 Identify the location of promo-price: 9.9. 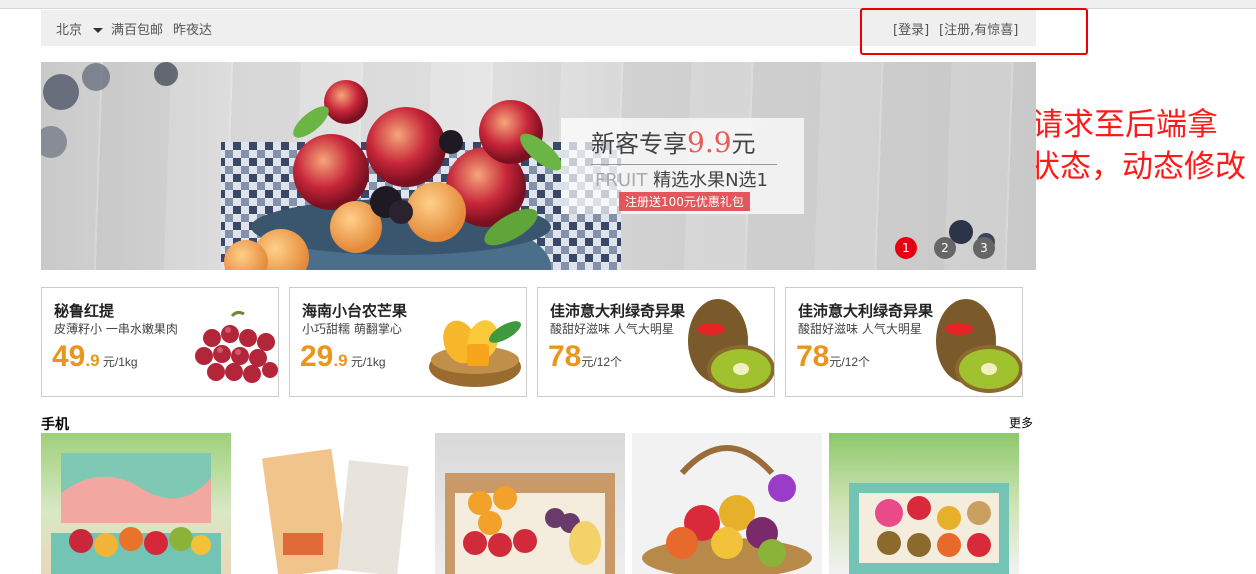
(709, 142).